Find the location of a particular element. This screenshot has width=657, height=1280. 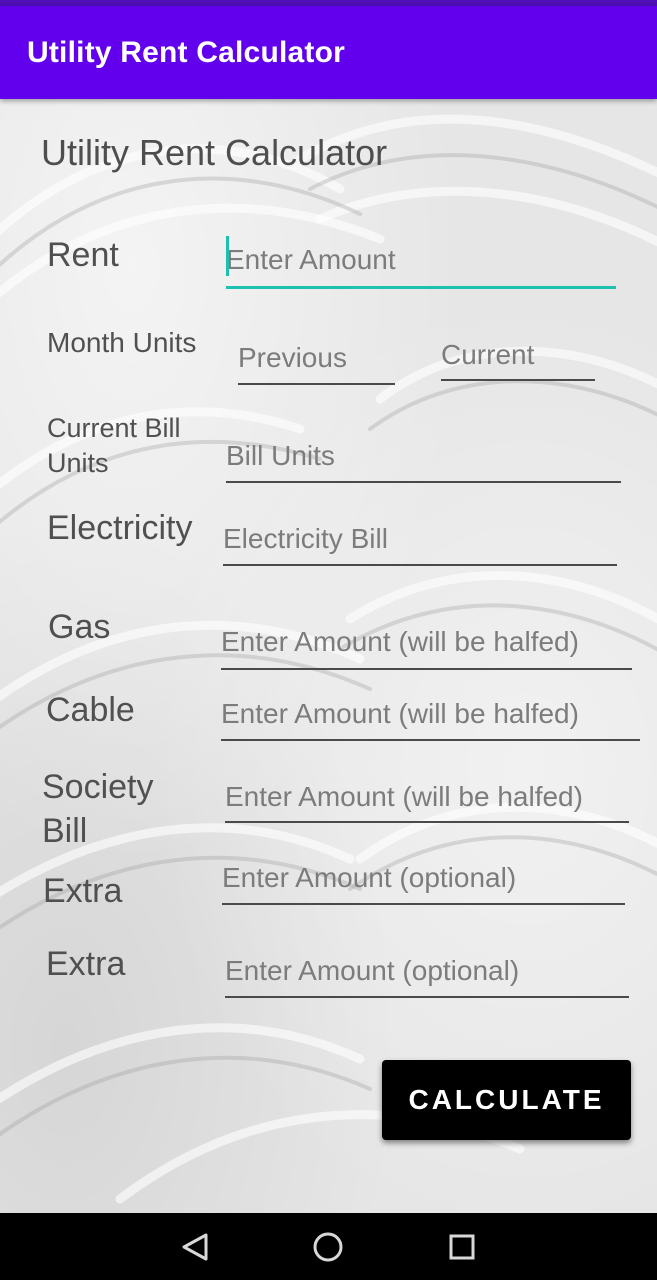

electricity-label: Electricity is located at coordinates (120, 528).